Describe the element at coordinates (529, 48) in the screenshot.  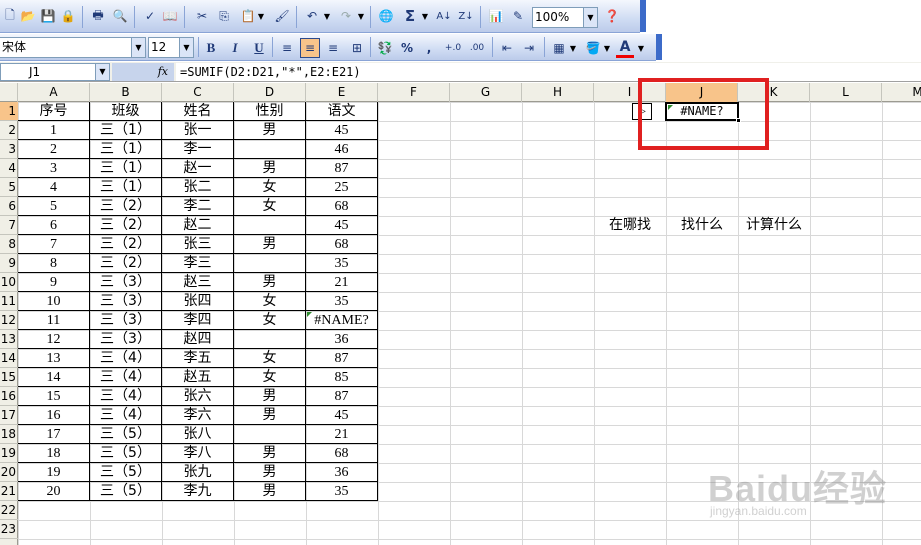
I see `increase-indent-icon: ⇥` at that location.